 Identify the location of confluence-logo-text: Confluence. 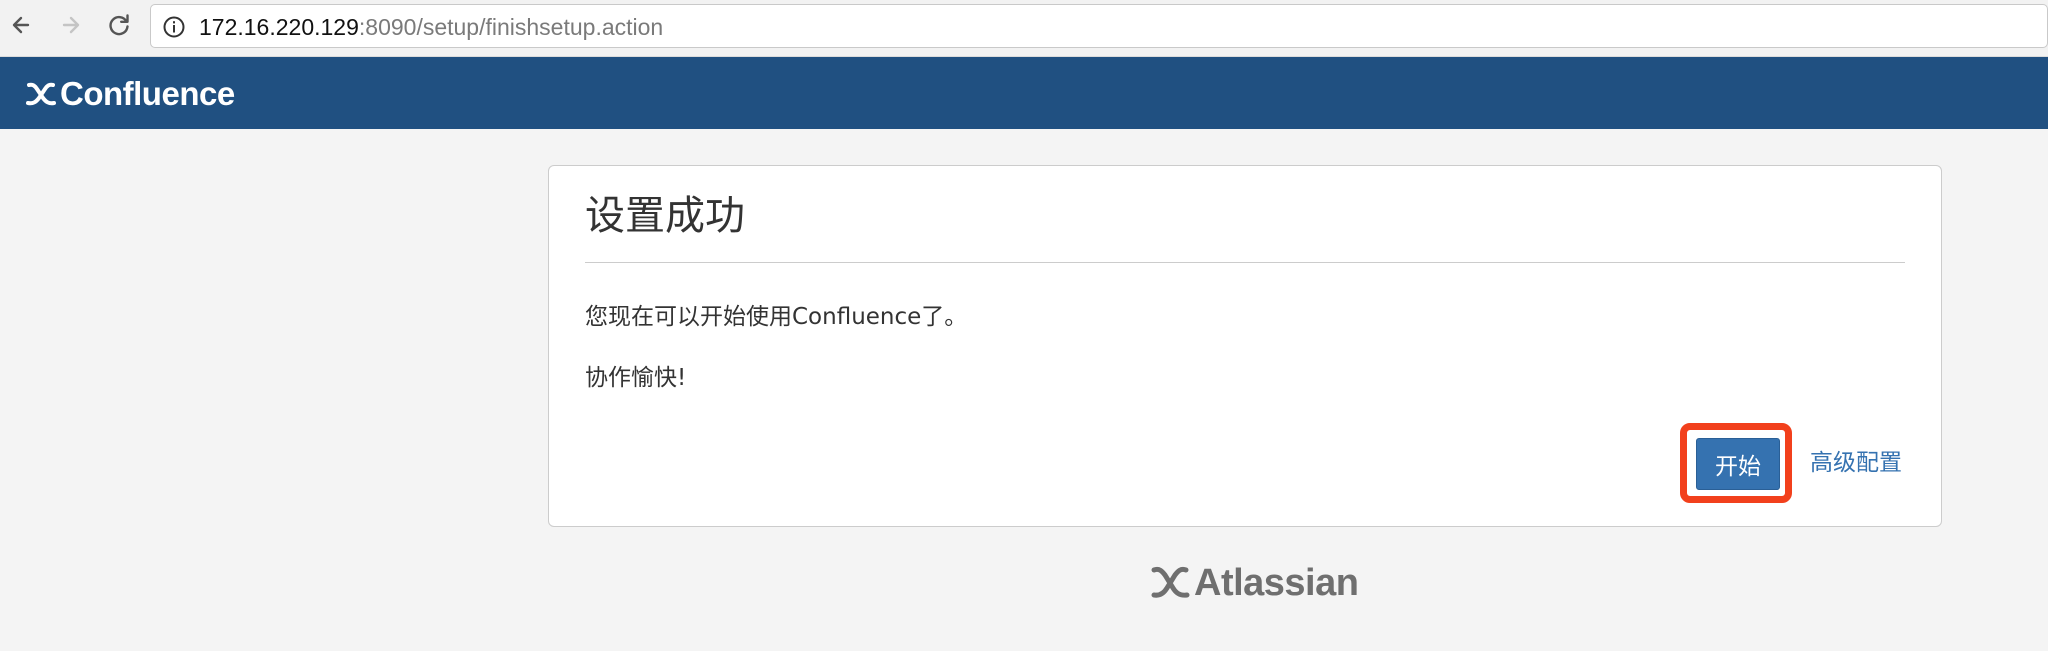
(147, 93).